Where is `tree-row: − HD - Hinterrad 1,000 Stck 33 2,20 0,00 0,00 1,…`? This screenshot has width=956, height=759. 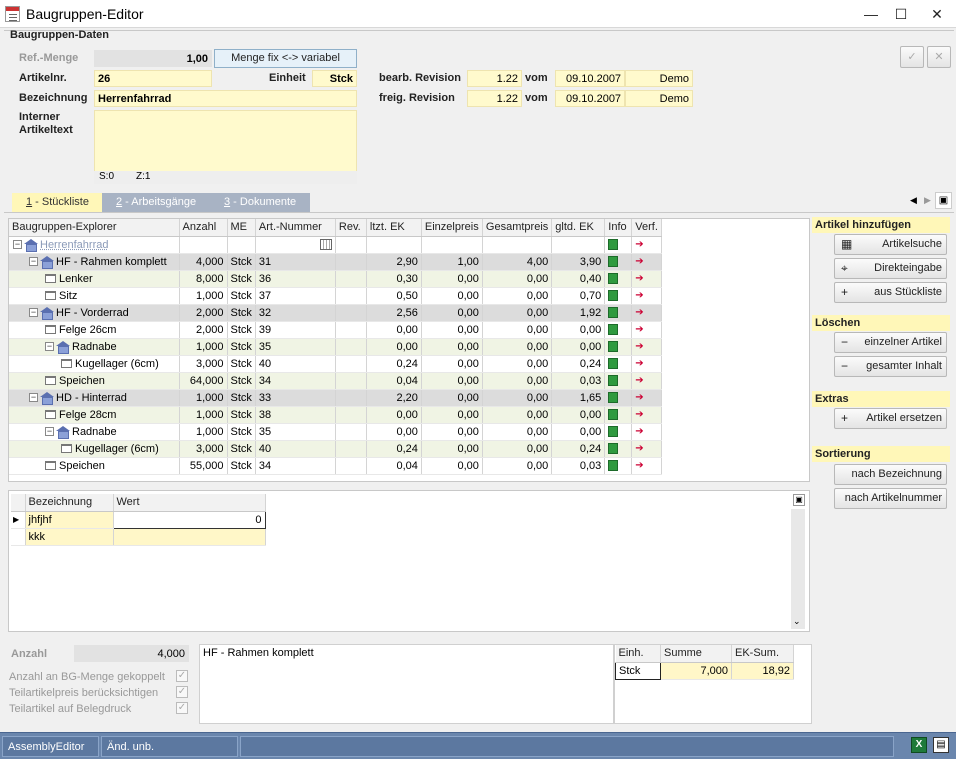
tree-row: − HD - Hinterrad 1,000 Stck 33 2,20 0,00 0,00 1,… is located at coordinates (335, 398).